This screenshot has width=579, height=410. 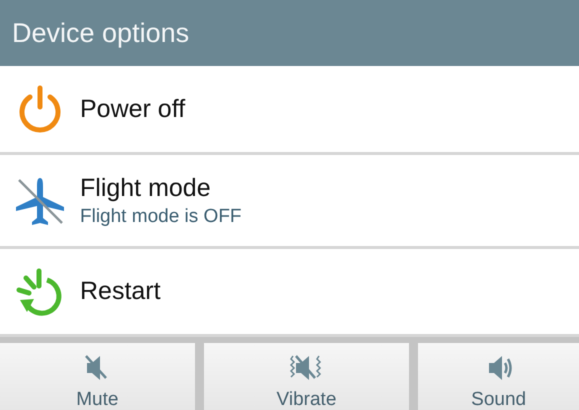 What do you see at coordinates (146, 188) in the screenshot?
I see `option-label: Flight mode` at bounding box center [146, 188].